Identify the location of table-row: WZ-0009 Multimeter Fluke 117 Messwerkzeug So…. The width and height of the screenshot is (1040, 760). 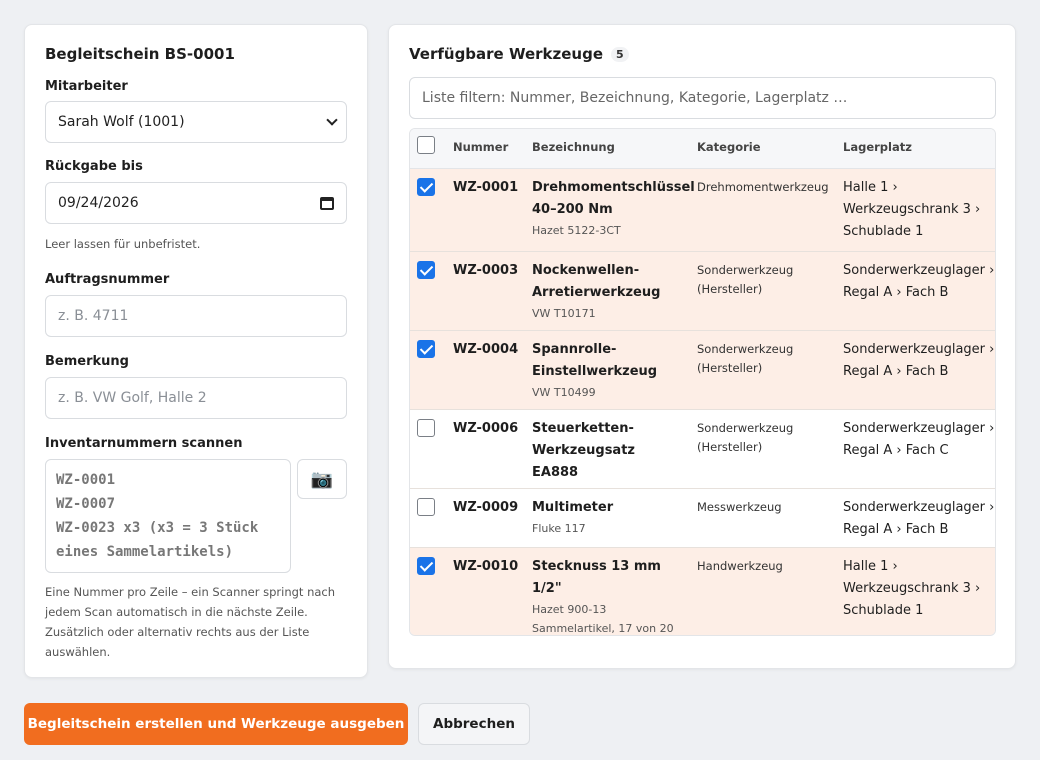
(702, 518).